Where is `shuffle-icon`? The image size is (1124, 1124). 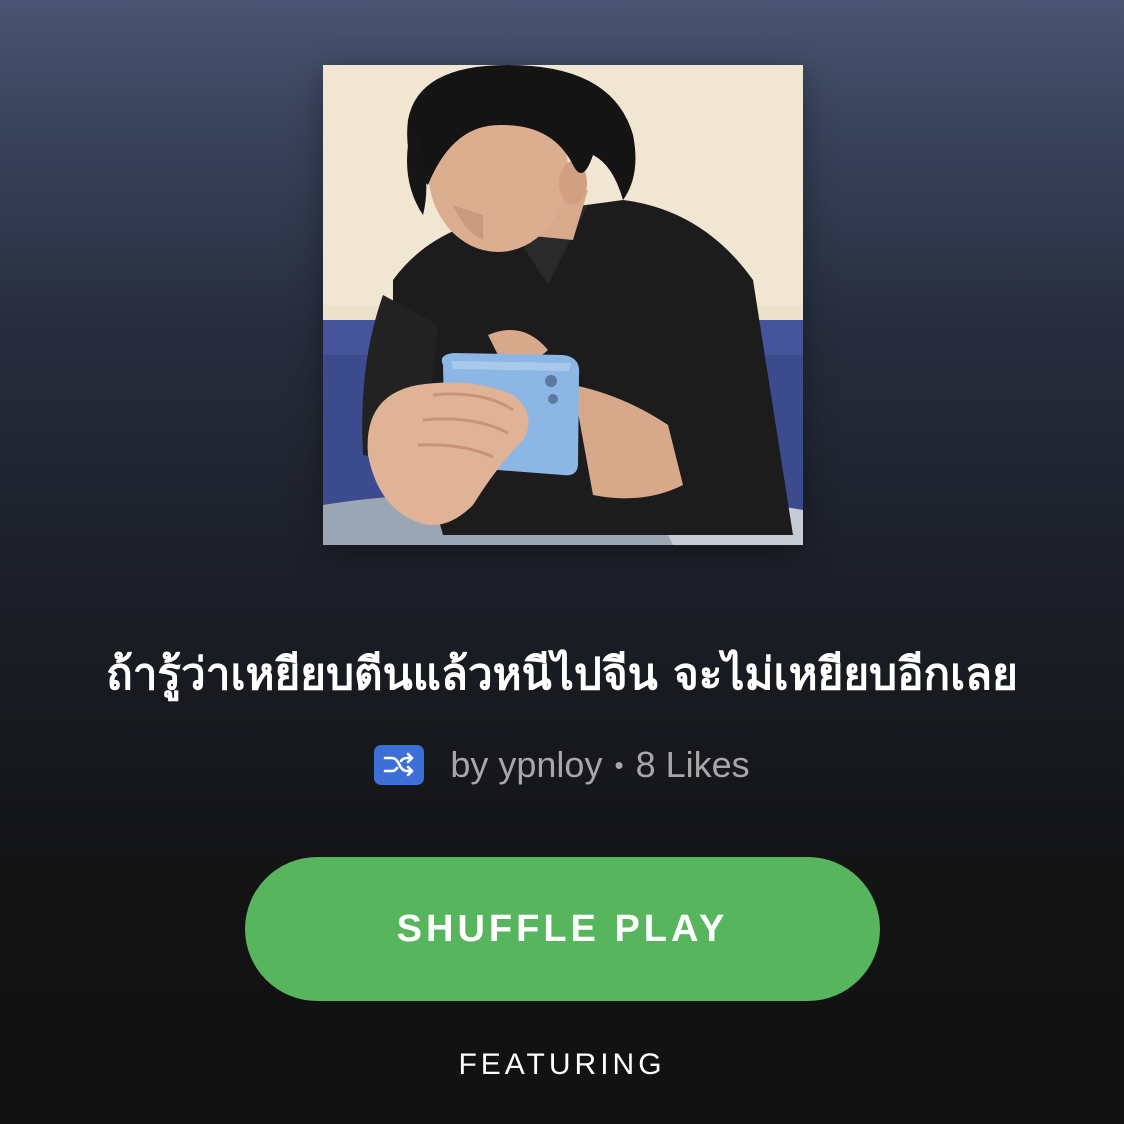 shuffle-icon is located at coordinates (399, 764).